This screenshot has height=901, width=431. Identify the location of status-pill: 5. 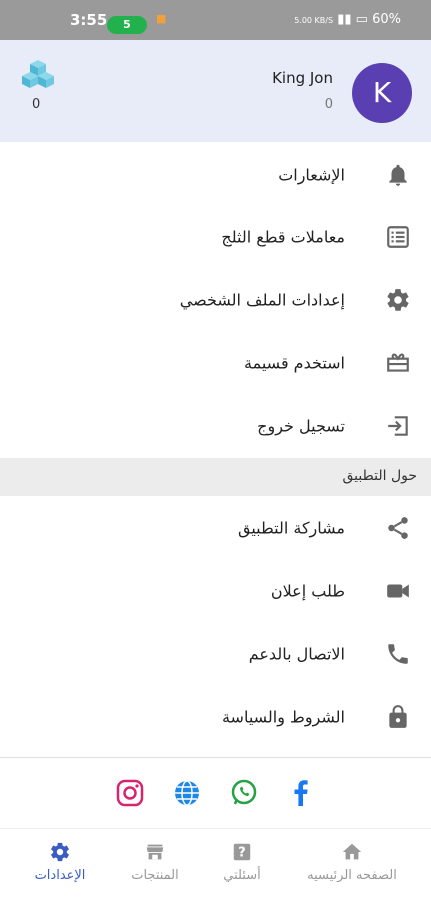
(127, 25).